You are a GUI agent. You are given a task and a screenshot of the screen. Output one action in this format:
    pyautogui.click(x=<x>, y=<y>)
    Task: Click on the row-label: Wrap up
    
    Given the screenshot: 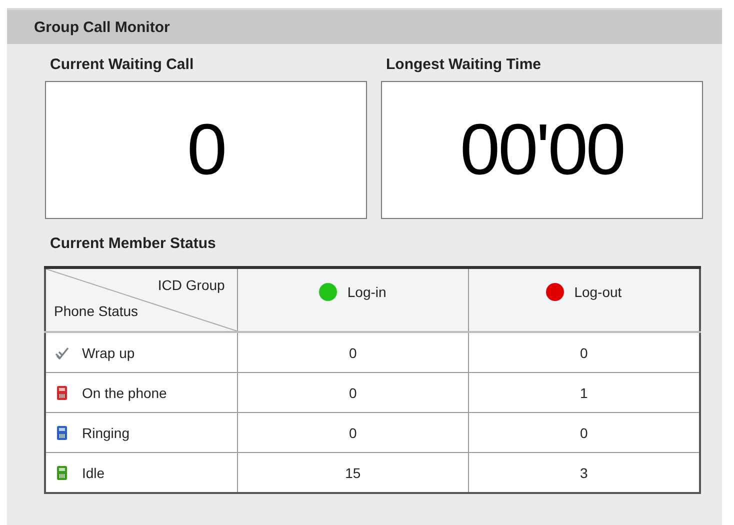 What is the action you would take?
    pyautogui.click(x=108, y=352)
    